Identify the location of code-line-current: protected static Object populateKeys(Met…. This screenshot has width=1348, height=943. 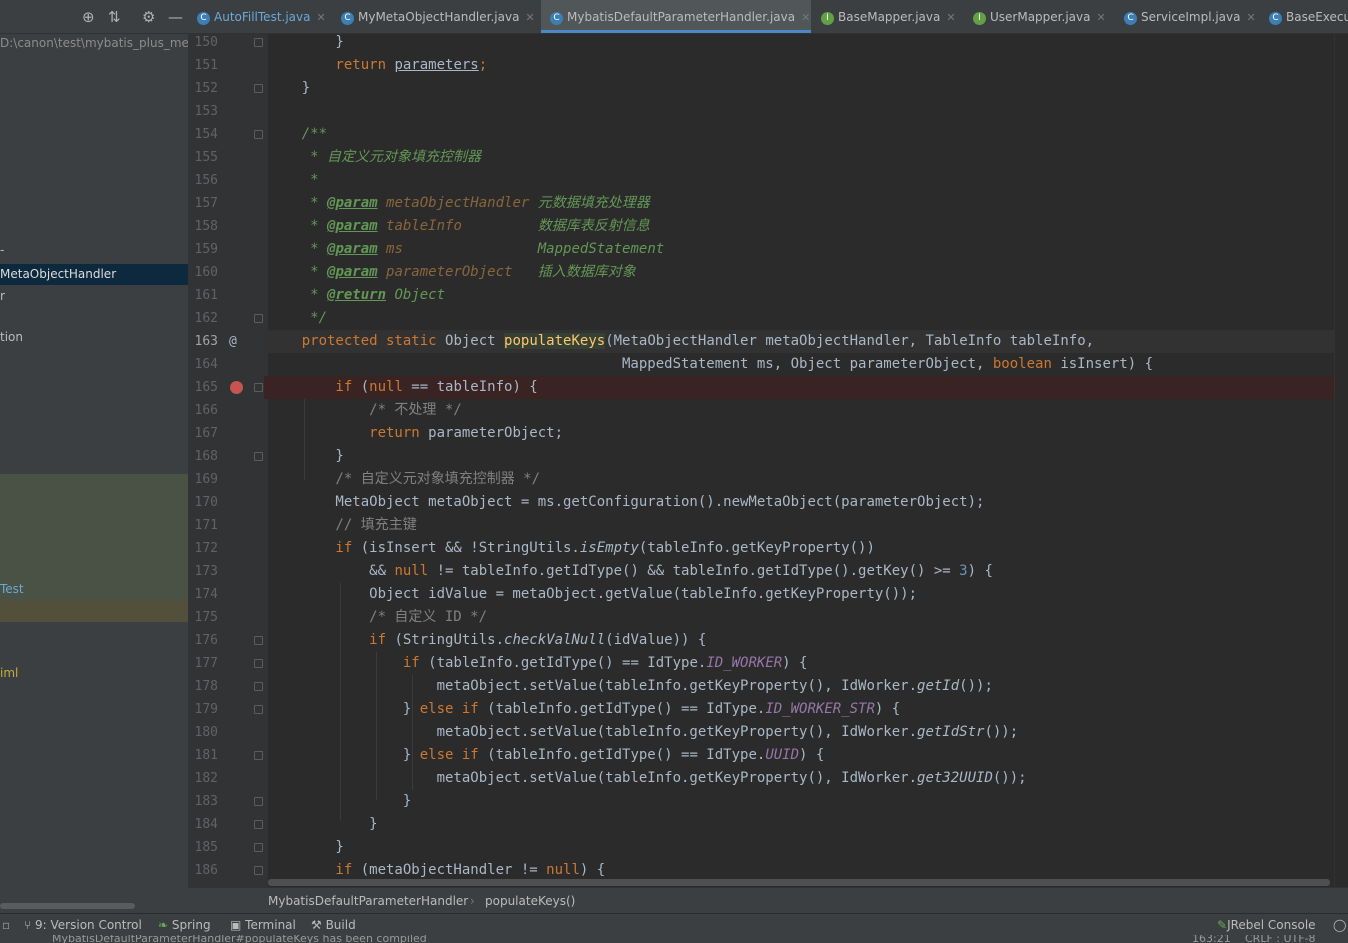
(804, 341).